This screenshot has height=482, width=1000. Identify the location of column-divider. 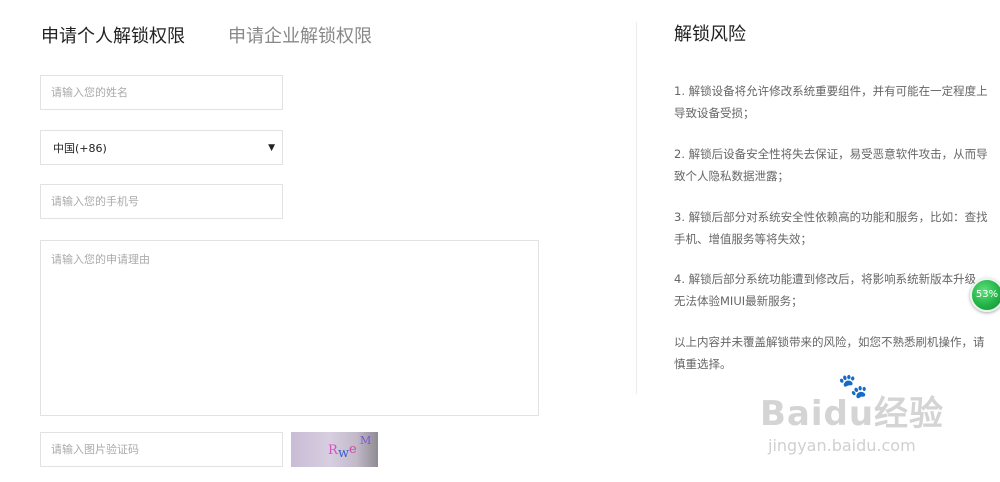
(636, 208).